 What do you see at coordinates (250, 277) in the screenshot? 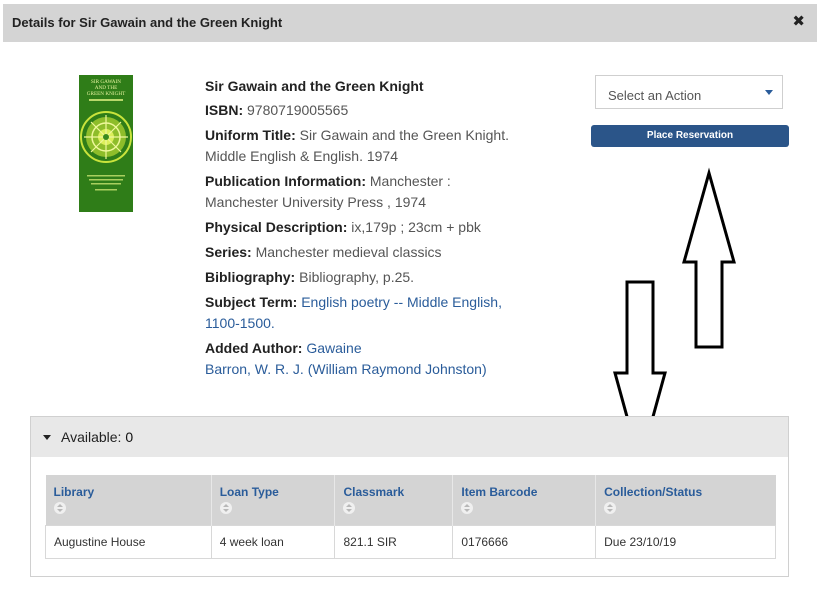
I see `bibliography-label: Bibliography:` at bounding box center [250, 277].